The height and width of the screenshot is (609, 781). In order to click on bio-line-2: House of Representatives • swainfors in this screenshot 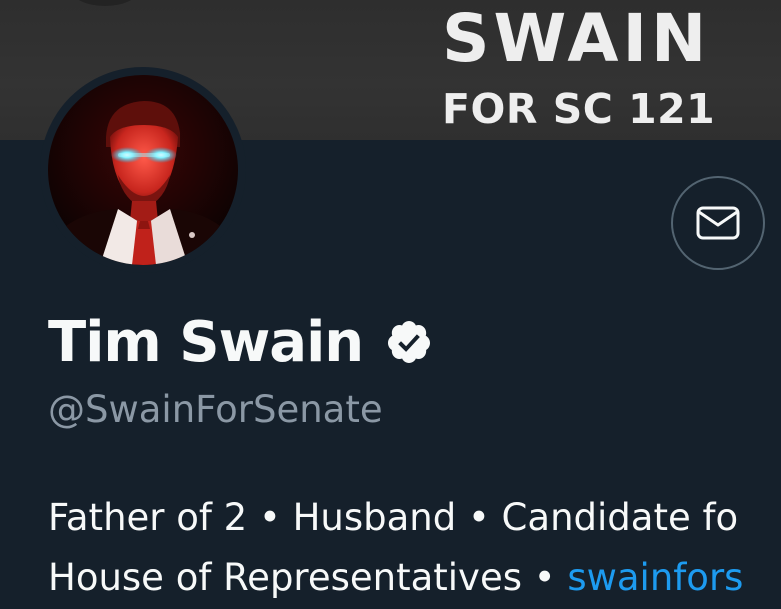, I will do `click(414, 578)`.